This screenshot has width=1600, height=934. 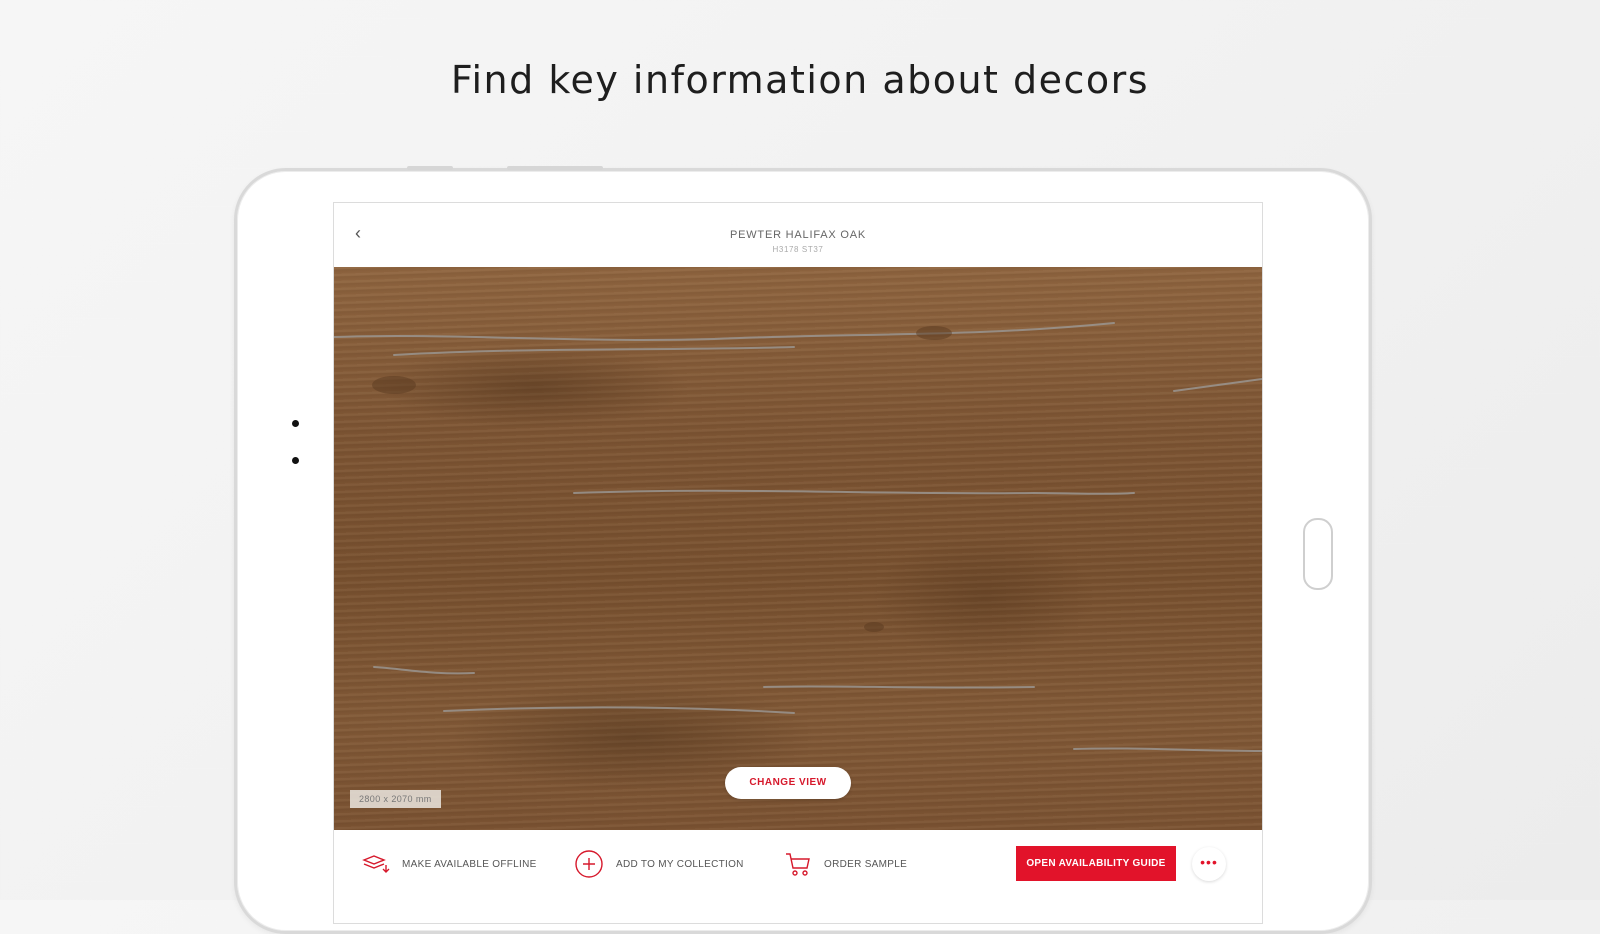 What do you see at coordinates (295, 460) in the screenshot?
I see `tablet-sensor-dot` at bounding box center [295, 460].